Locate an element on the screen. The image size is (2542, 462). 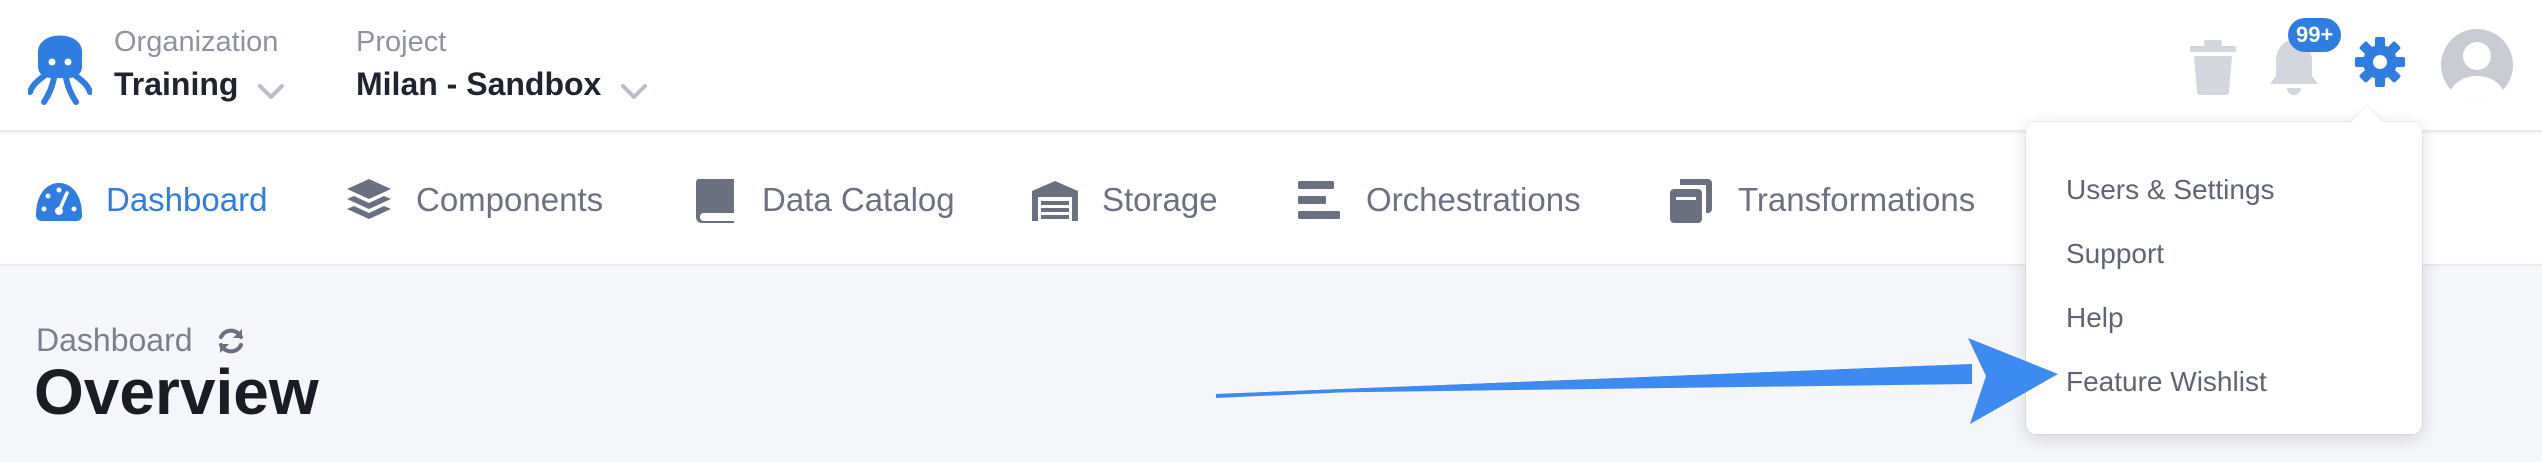
menu-item-feature-wishlist: Feature Wishlist is located at coordinates (2224, 382).